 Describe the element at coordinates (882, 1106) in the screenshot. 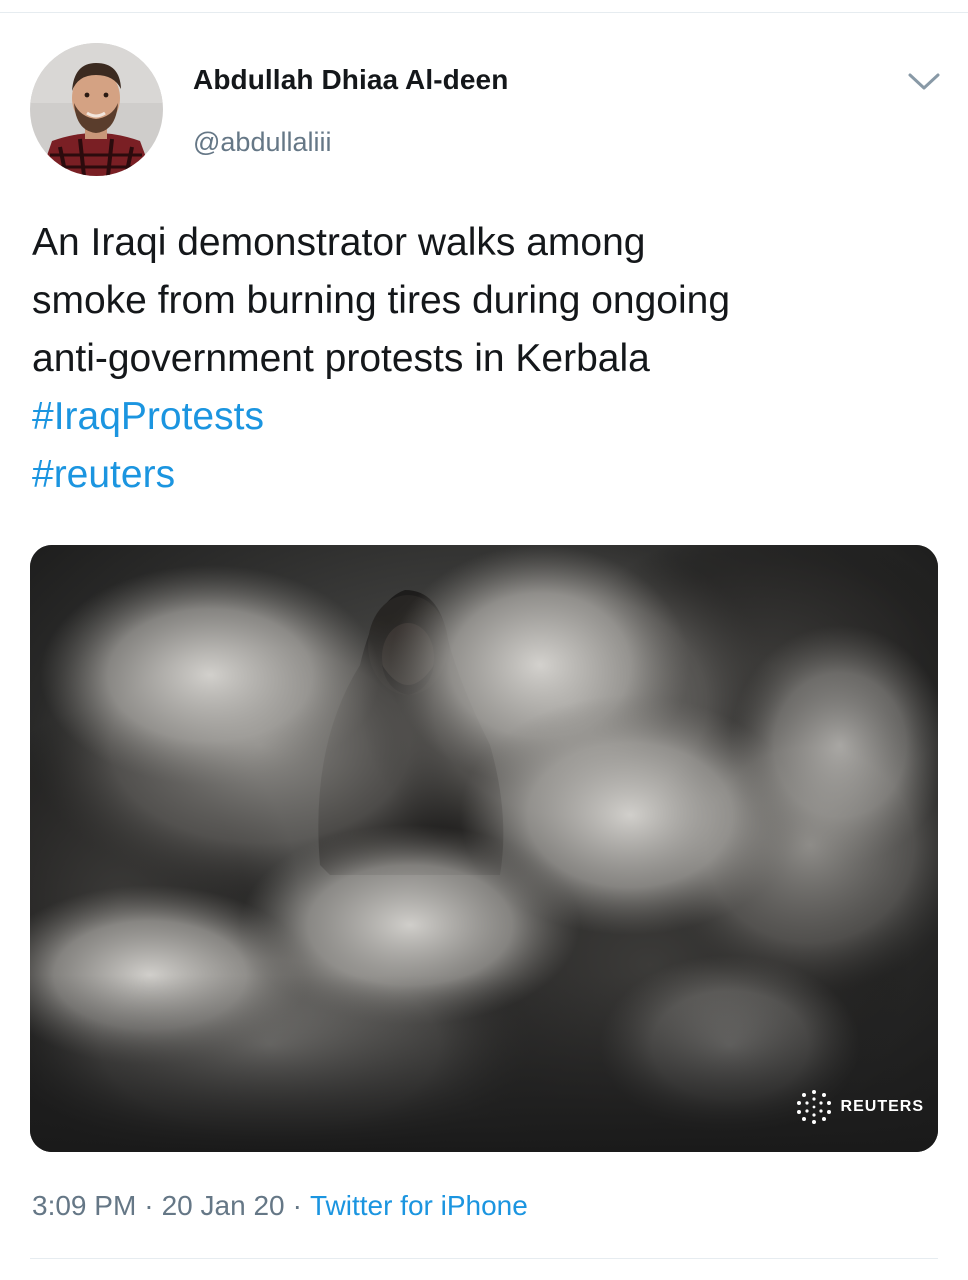

I see `reuters-watermark-text: REUTERS` at that location.